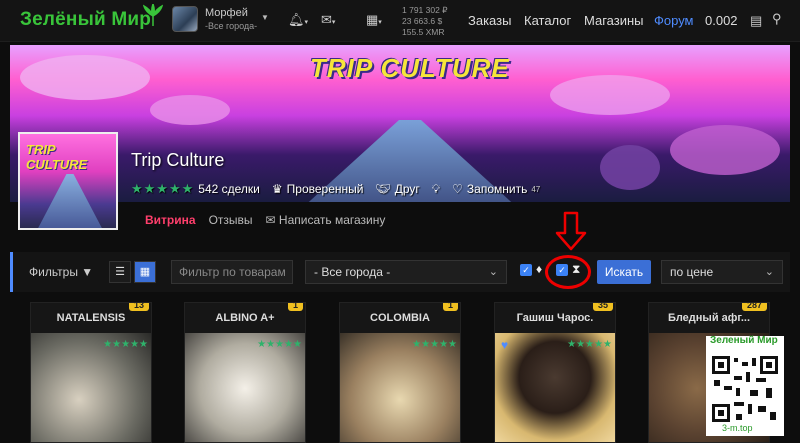 The height and width of the screenshot is (443, 800). I want to click on site-logo: Зелёный Мир, so click(85, 20).